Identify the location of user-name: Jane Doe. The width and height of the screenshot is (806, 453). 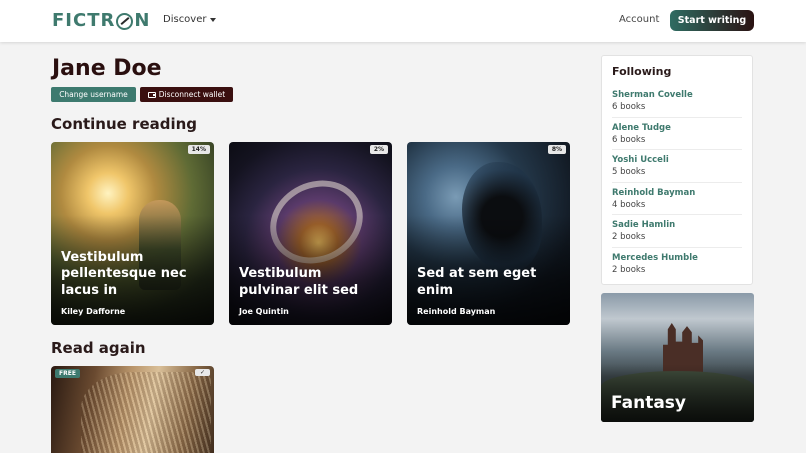
(107, 68).